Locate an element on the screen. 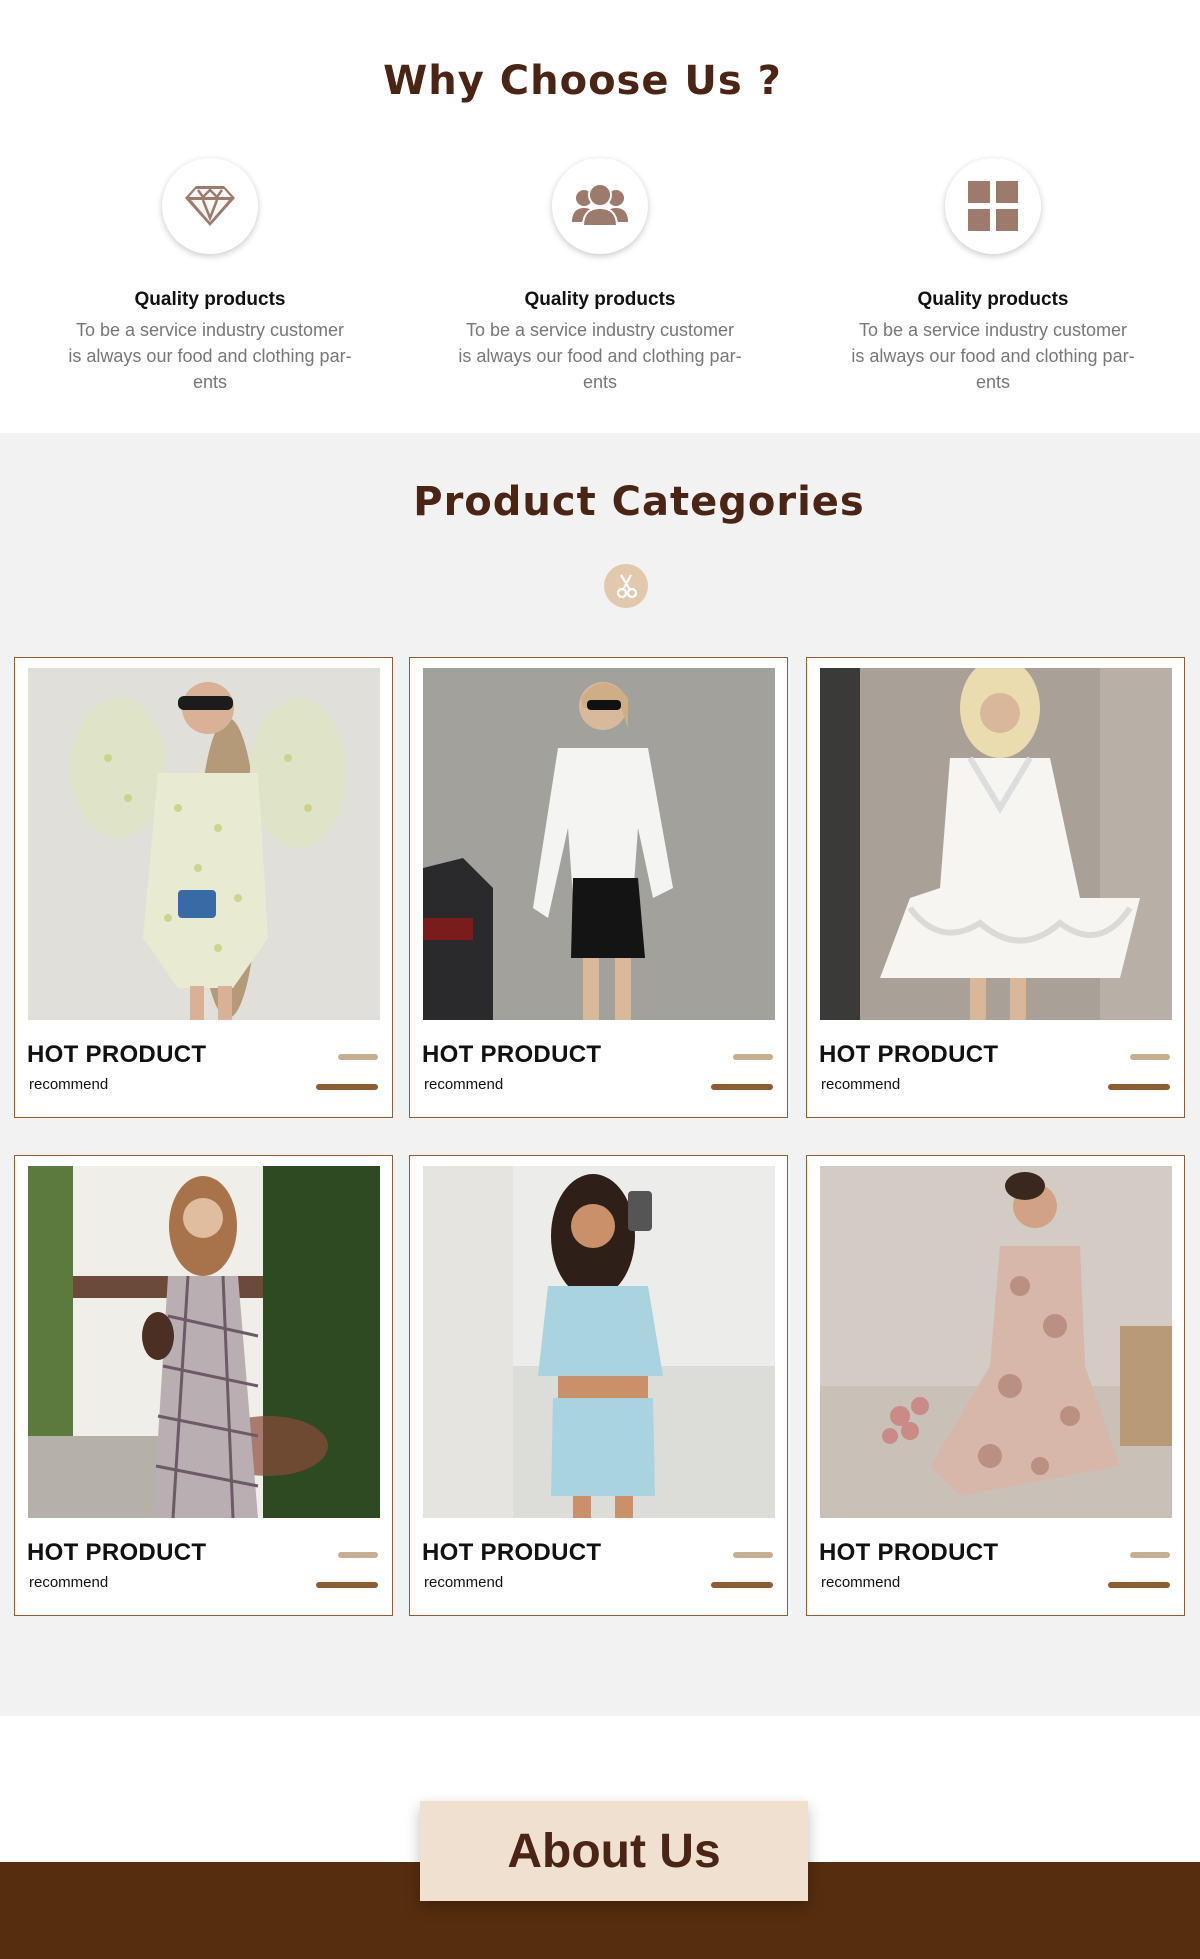 The height and width of the screenshot is (1959, 1200). about-us-section: About Us is located at coordinates (600, 1837).